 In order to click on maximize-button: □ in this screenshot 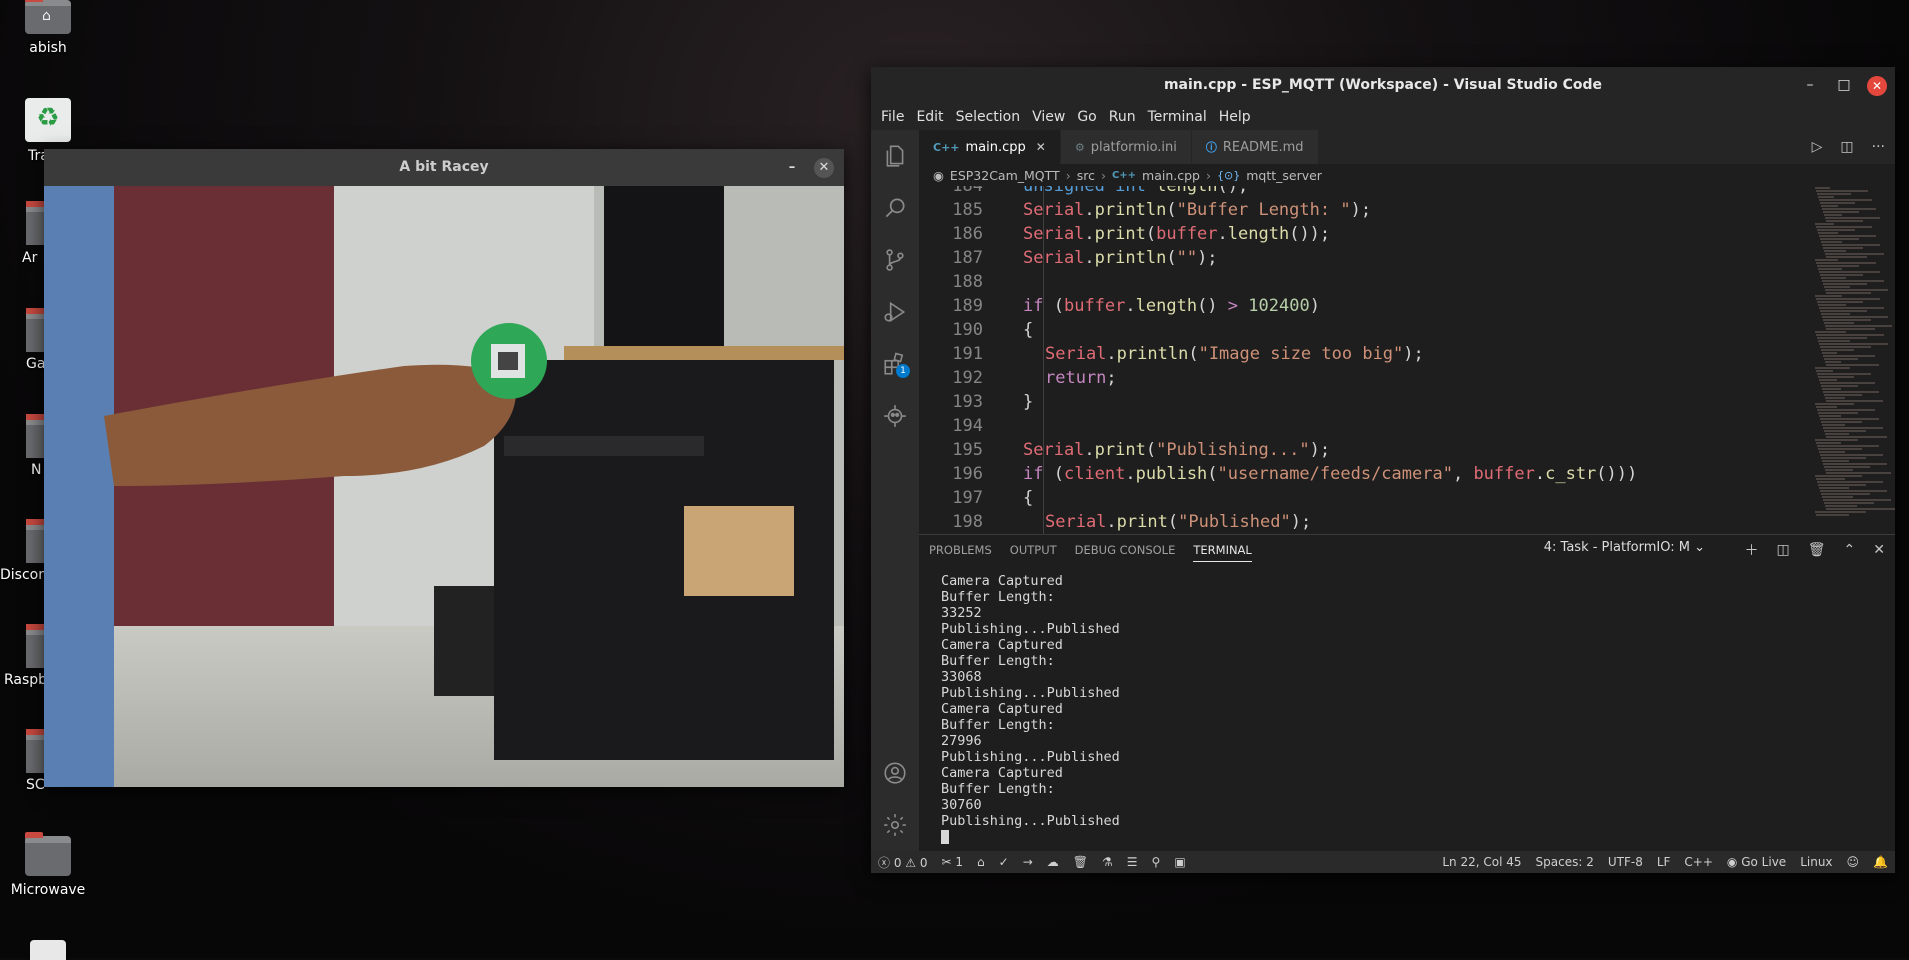, I will do `click(1844, 85)`.